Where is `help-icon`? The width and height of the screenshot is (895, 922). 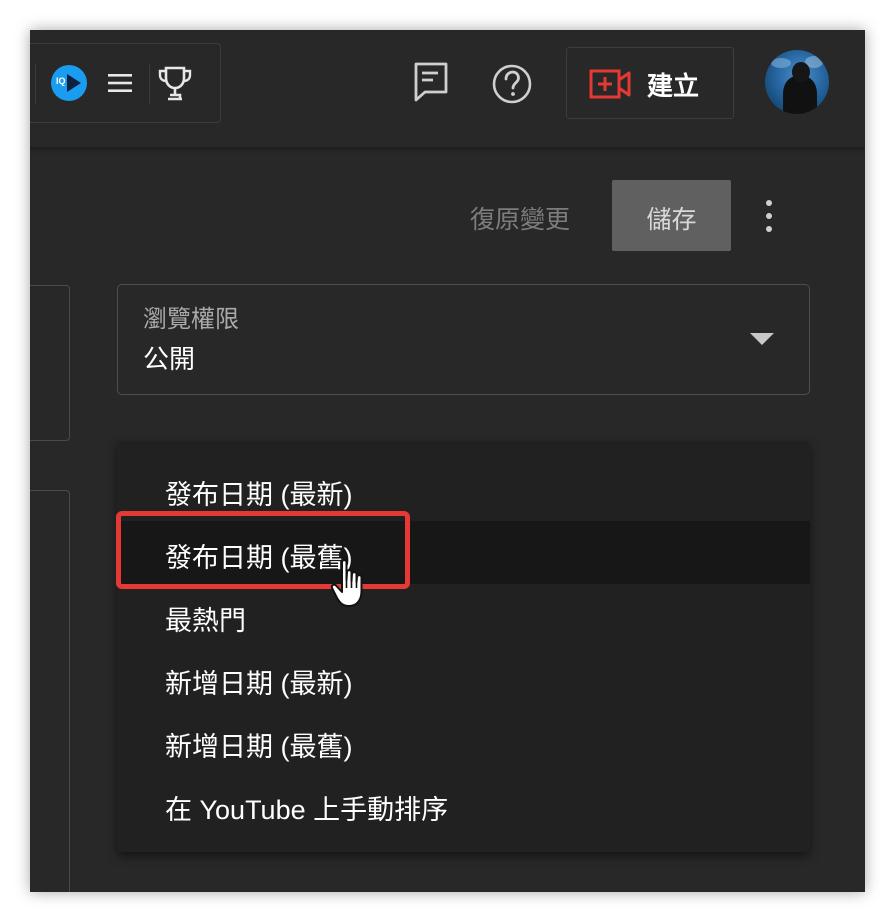 help-icon is located at coordinates (512, 84).